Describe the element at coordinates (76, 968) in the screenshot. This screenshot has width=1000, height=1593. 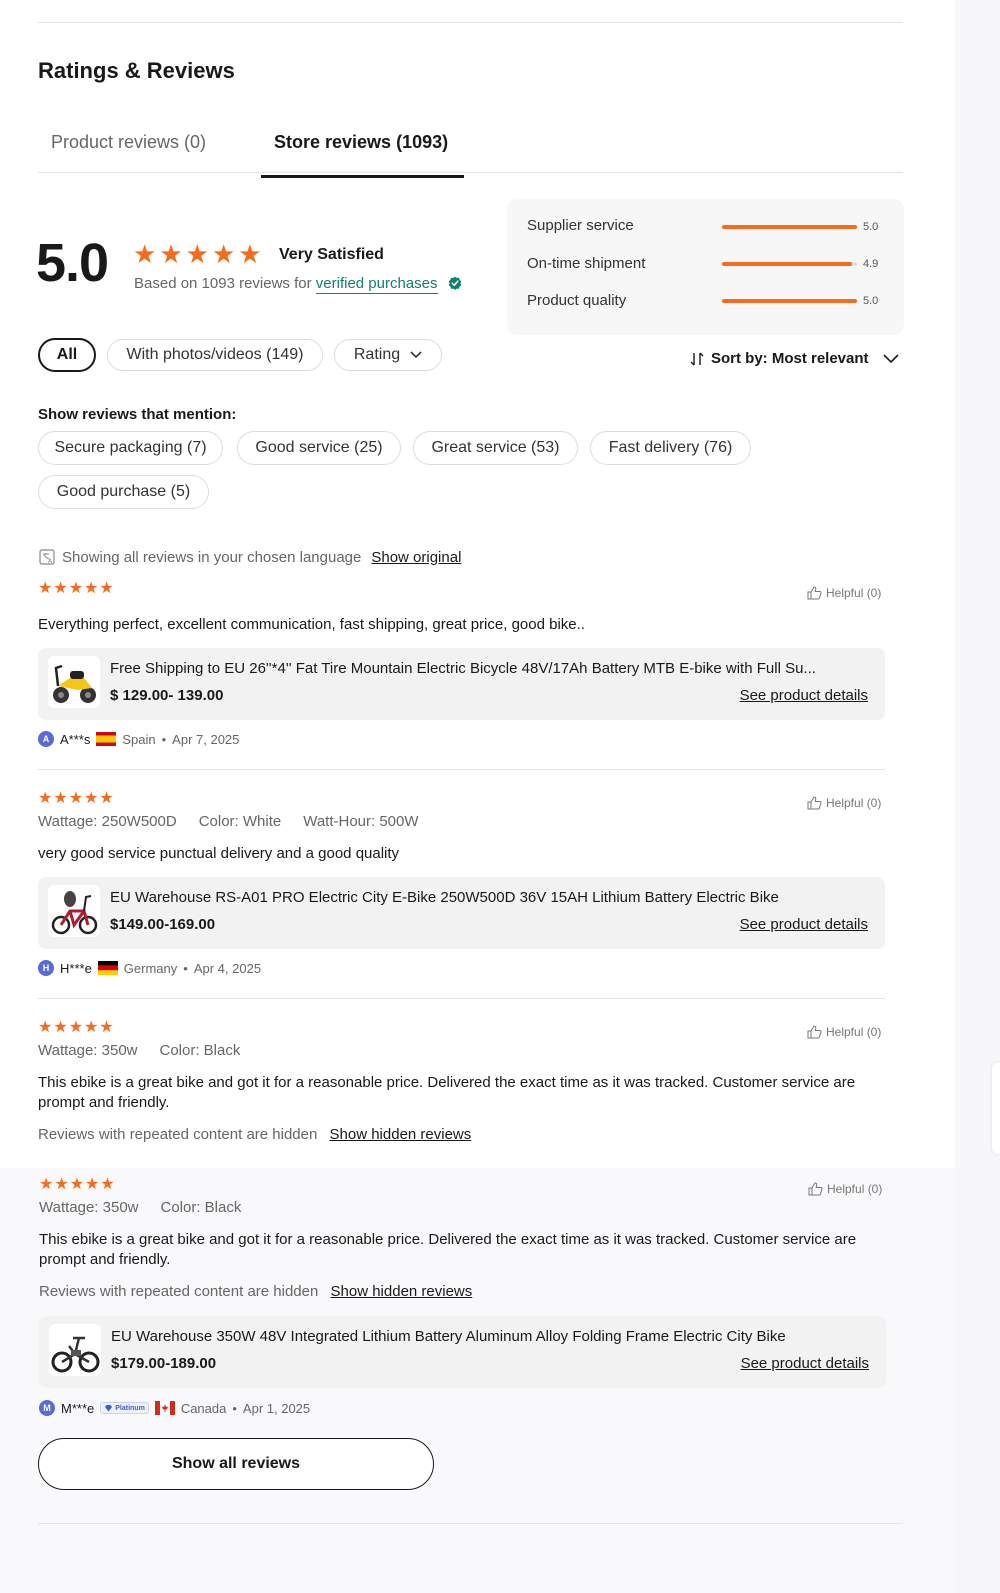
I see `reviewer-name: H***e` at that location.